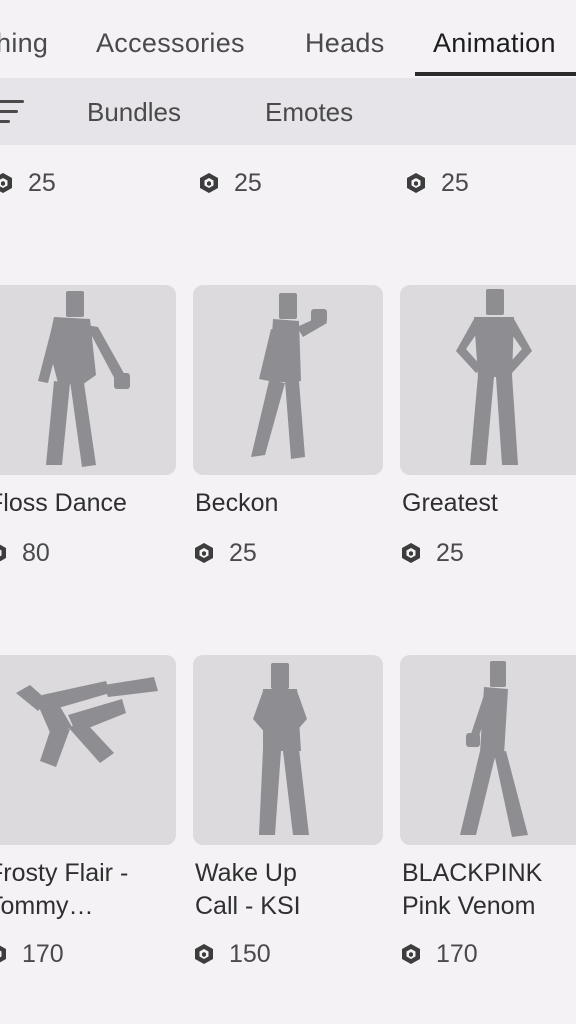 This screenshot has height=1024, width=576. I want to click on tab-accessories: Accessories, so click(170, 43).